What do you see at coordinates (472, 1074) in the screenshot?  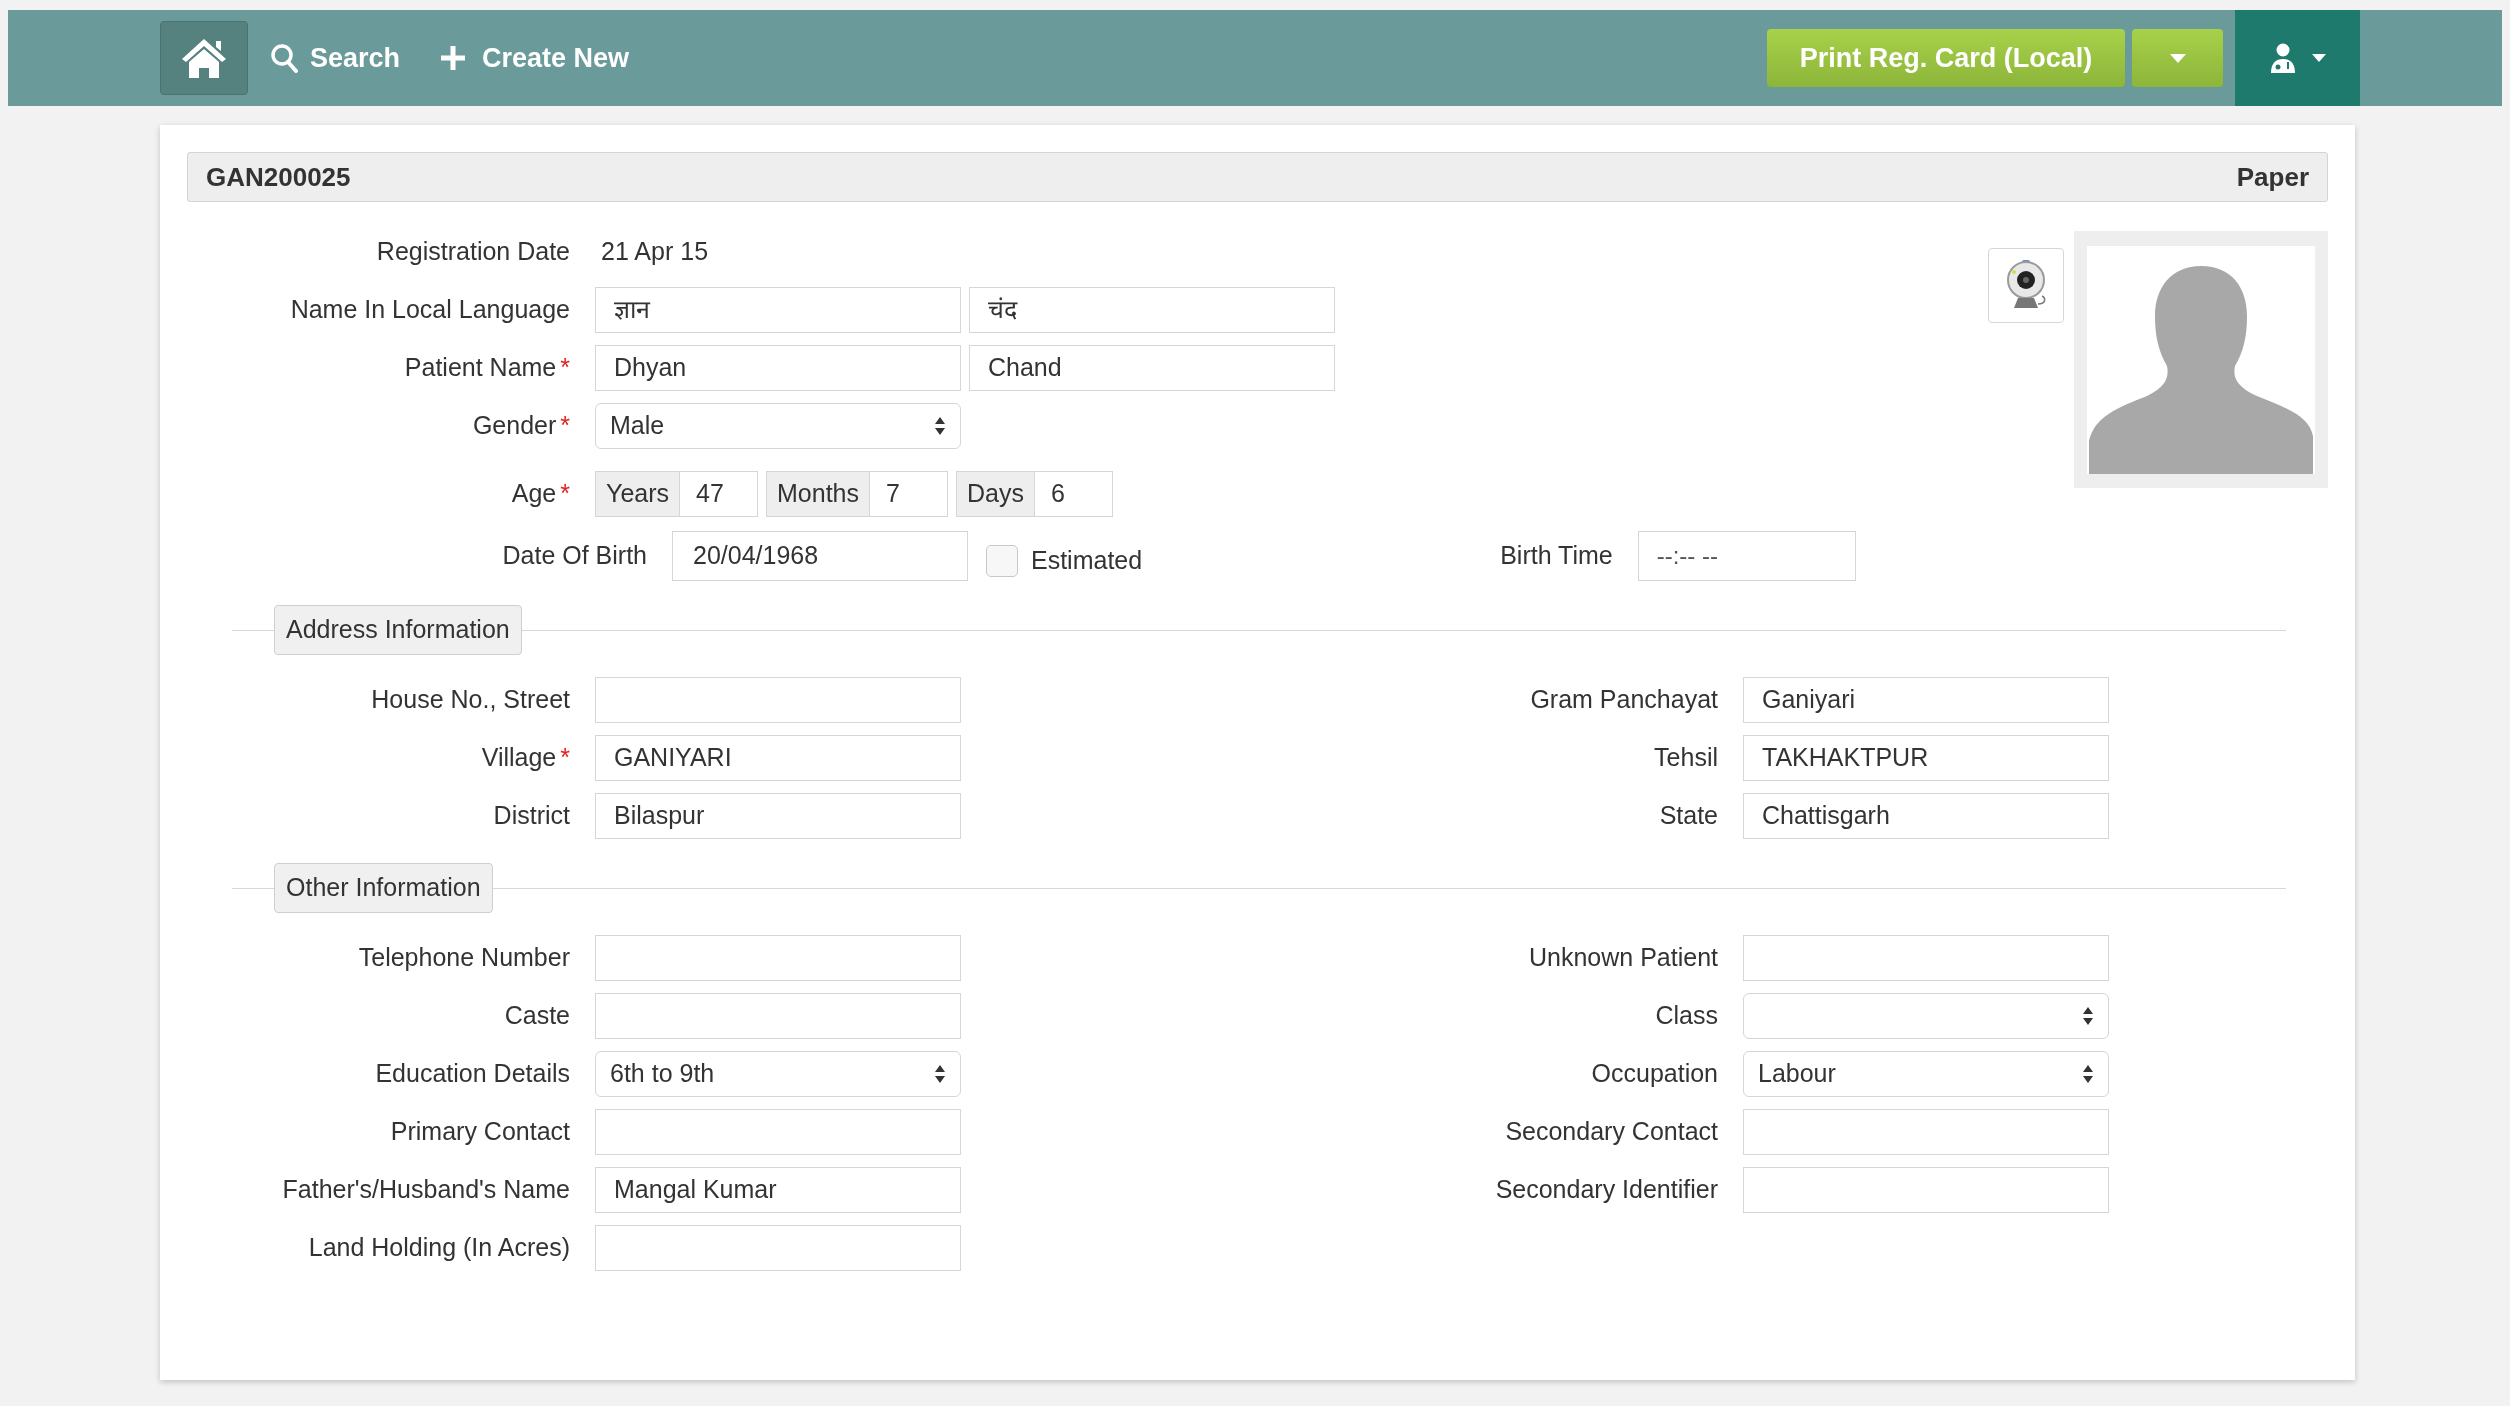 I see `field-label: Education Details` at bounding box center [472, 1074].